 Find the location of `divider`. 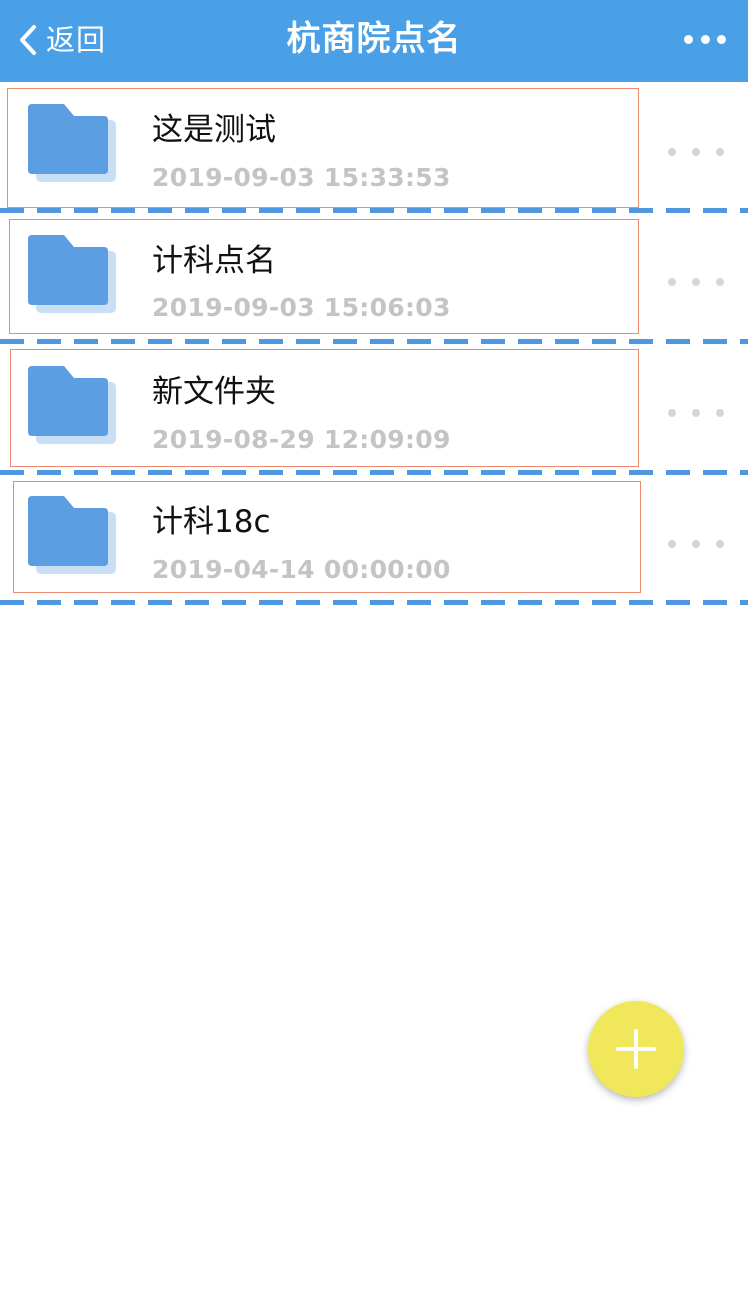

divider is located at coordinates (374, 602).